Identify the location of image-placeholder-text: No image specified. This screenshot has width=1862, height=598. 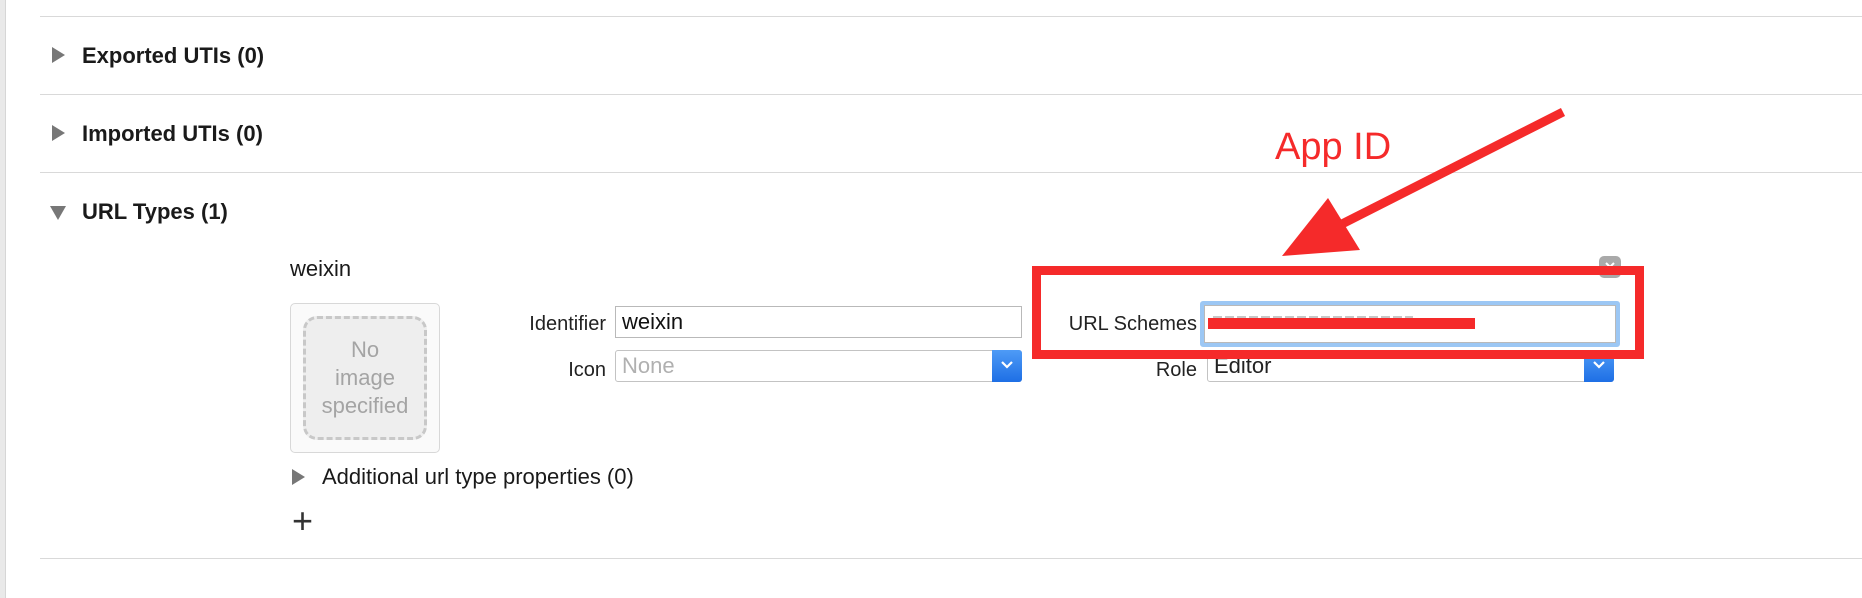
(365, 377).